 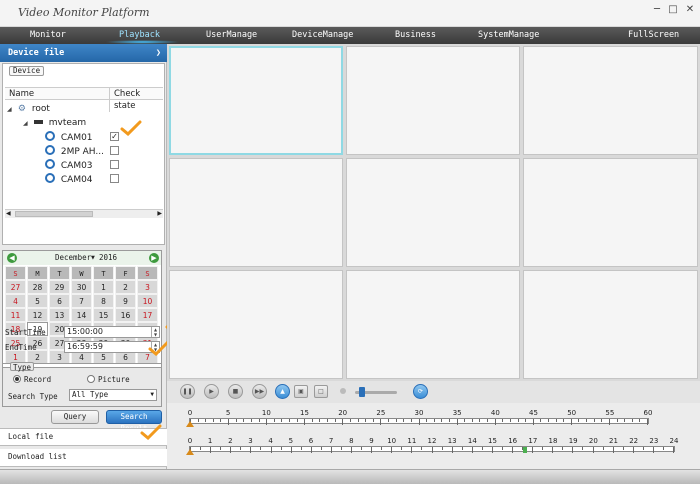 What do you see at coordinates (508, 35) in the screenshot?
I see `menu-system-manage: SystemManage` at bounding box center [508, 35].